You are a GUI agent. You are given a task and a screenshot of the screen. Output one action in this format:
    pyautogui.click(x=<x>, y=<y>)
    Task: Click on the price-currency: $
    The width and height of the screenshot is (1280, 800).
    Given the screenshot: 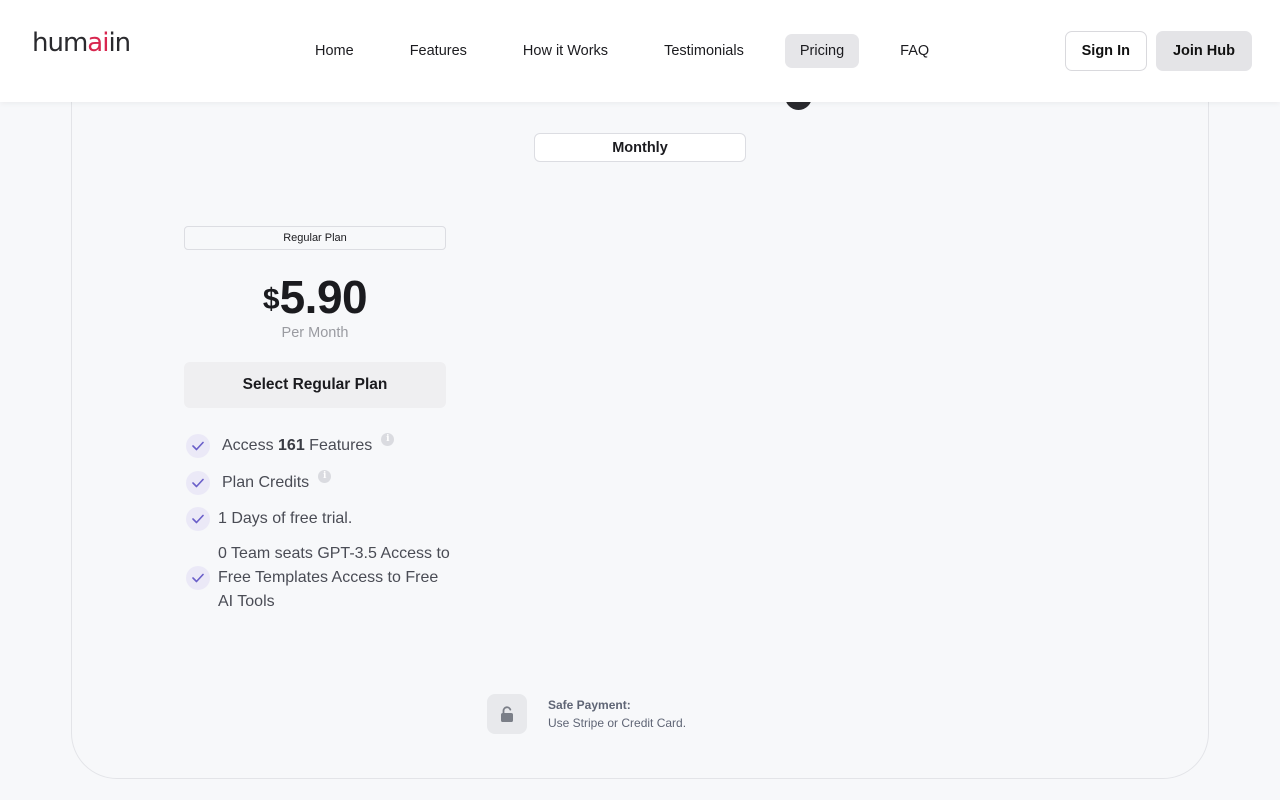 What is the action you would take?
    pyautogui.click(x=271, y=299)
    